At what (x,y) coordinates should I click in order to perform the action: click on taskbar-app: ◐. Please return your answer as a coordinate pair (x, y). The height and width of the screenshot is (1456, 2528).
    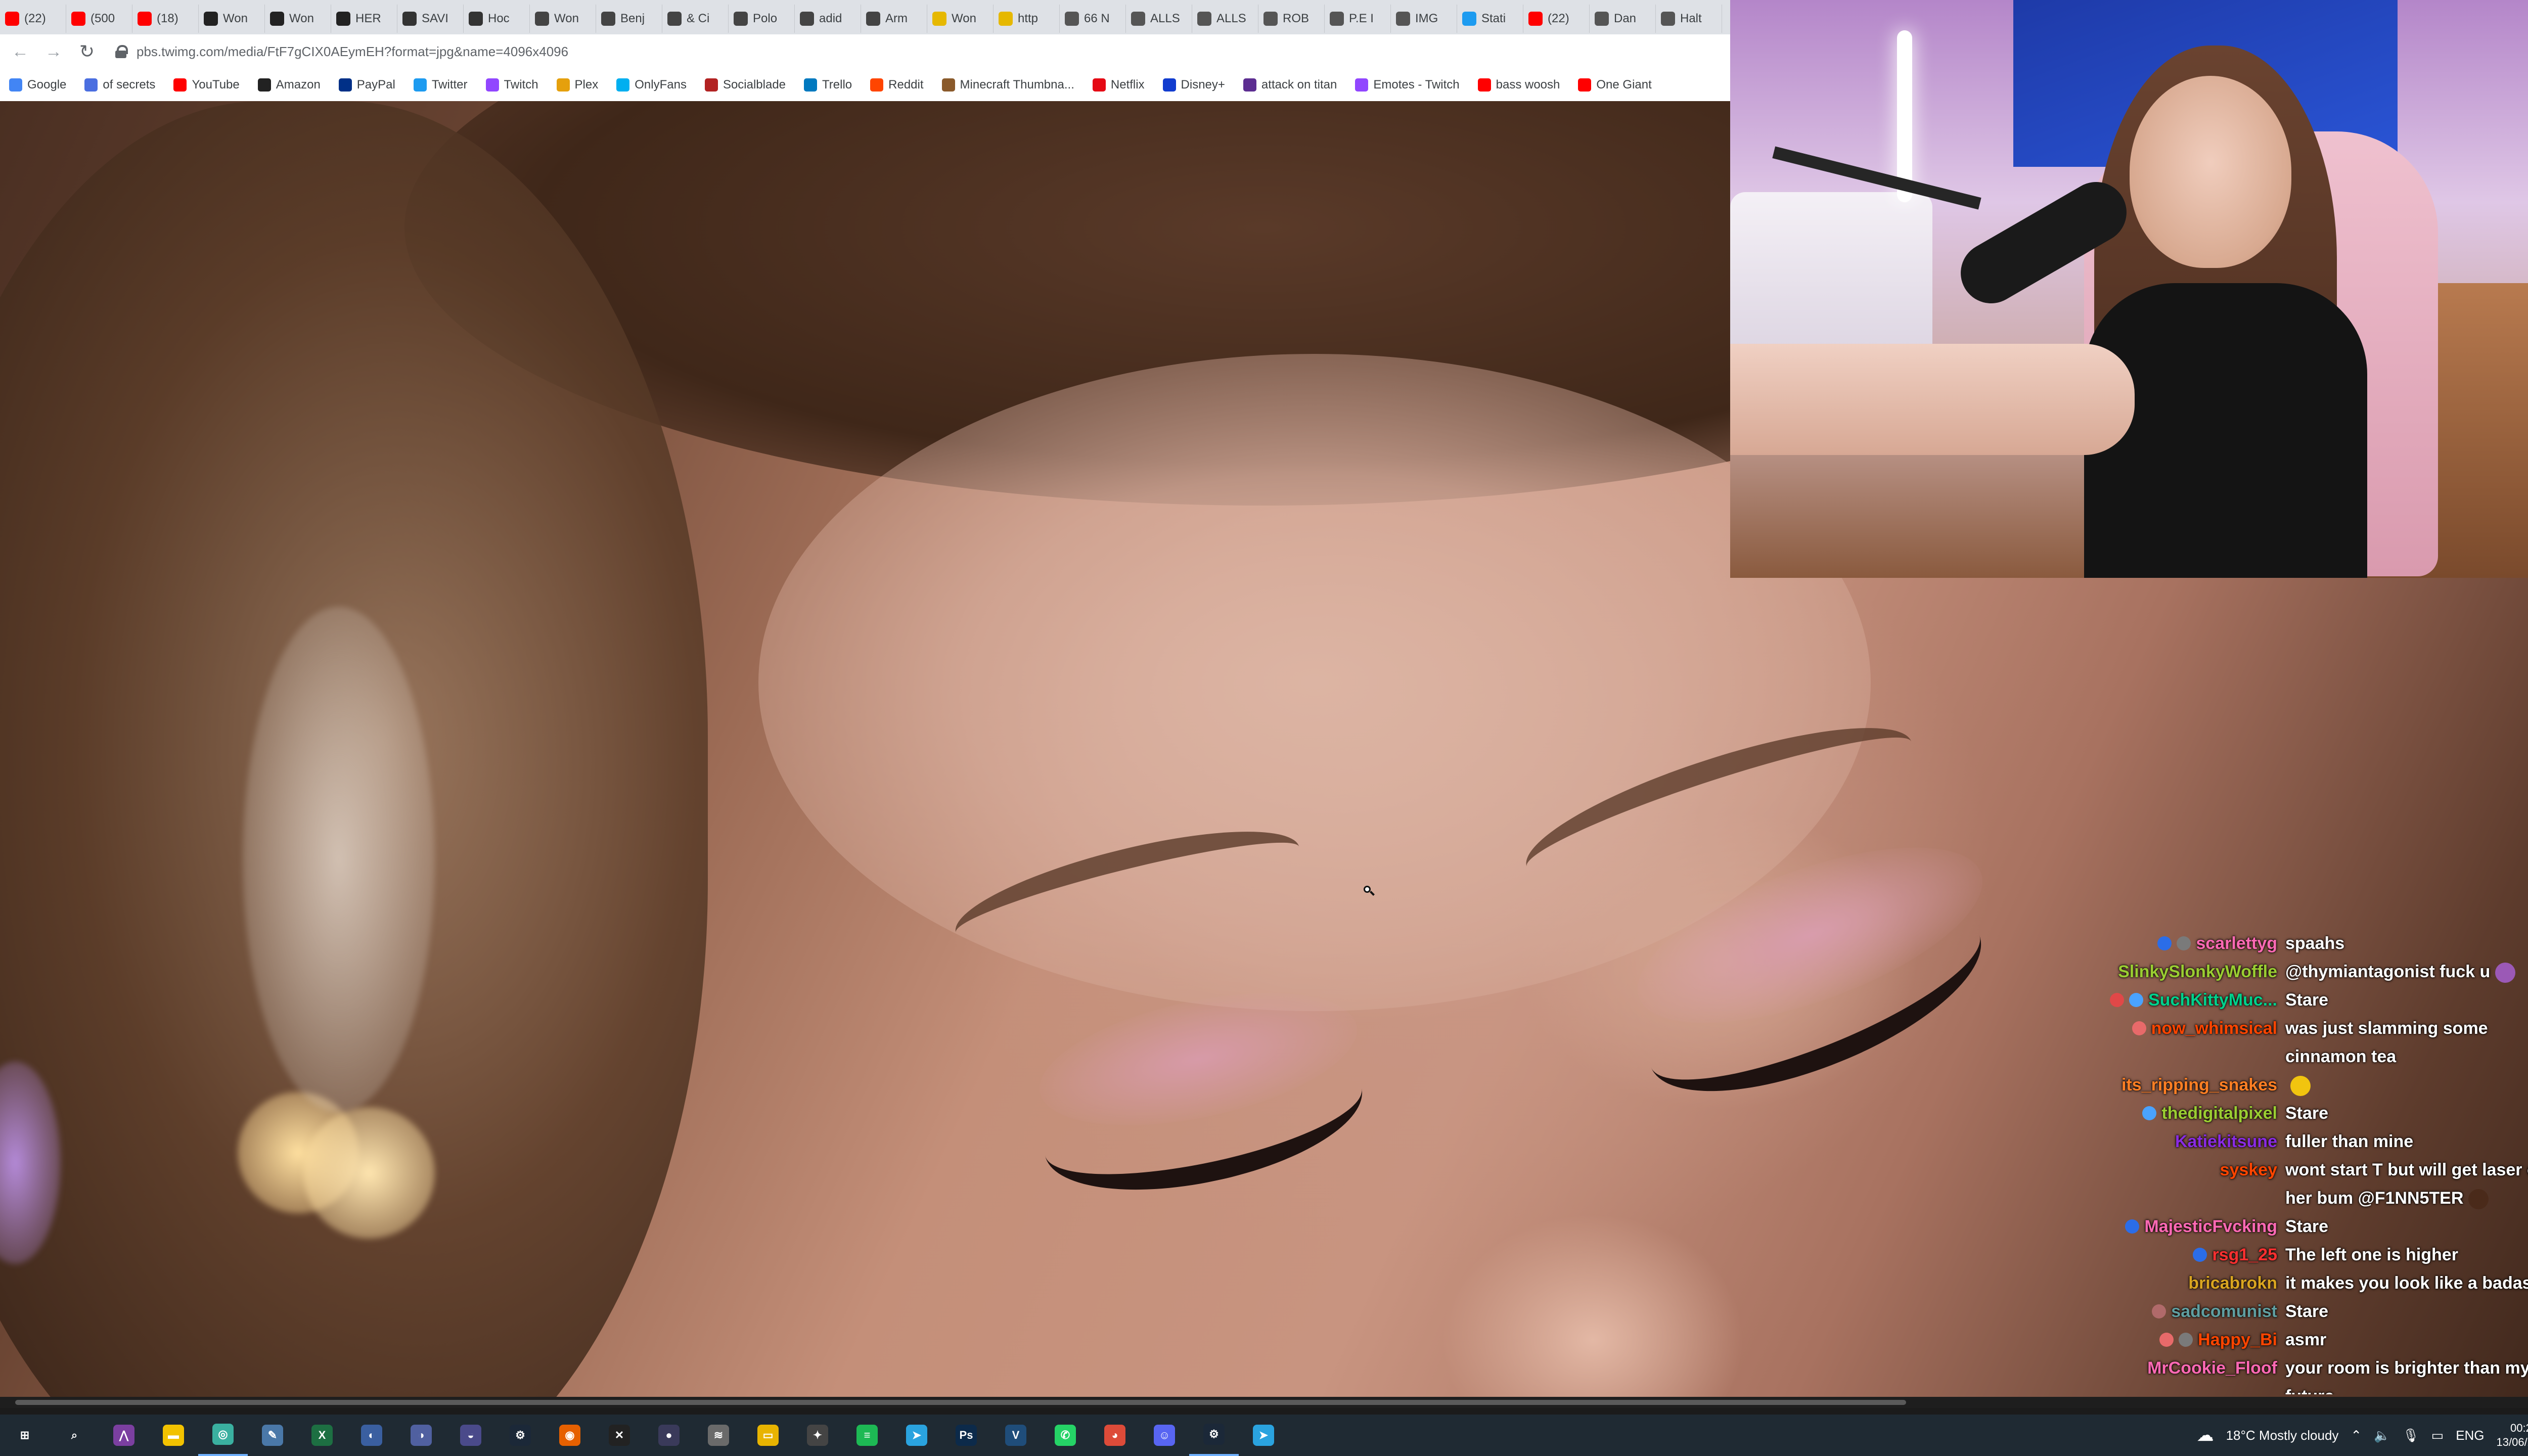
    Looking at the image, I should click on (372, 1435).